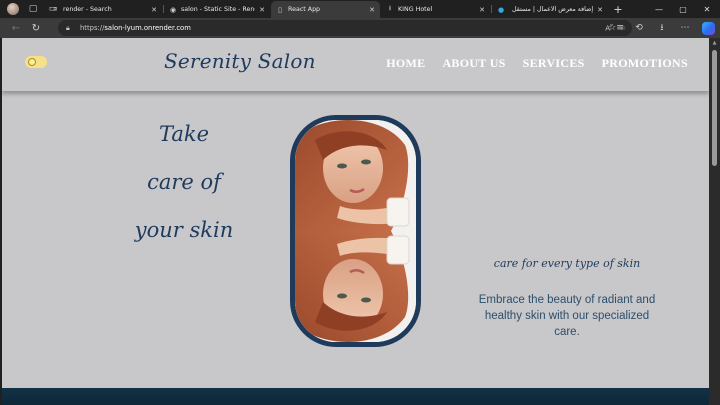 The width and height of the screenshot is (720, 405). What do you see at coordinates (13, 9) in the screenshot?
I see `profile-avatar` at bounding box center [13, 9].